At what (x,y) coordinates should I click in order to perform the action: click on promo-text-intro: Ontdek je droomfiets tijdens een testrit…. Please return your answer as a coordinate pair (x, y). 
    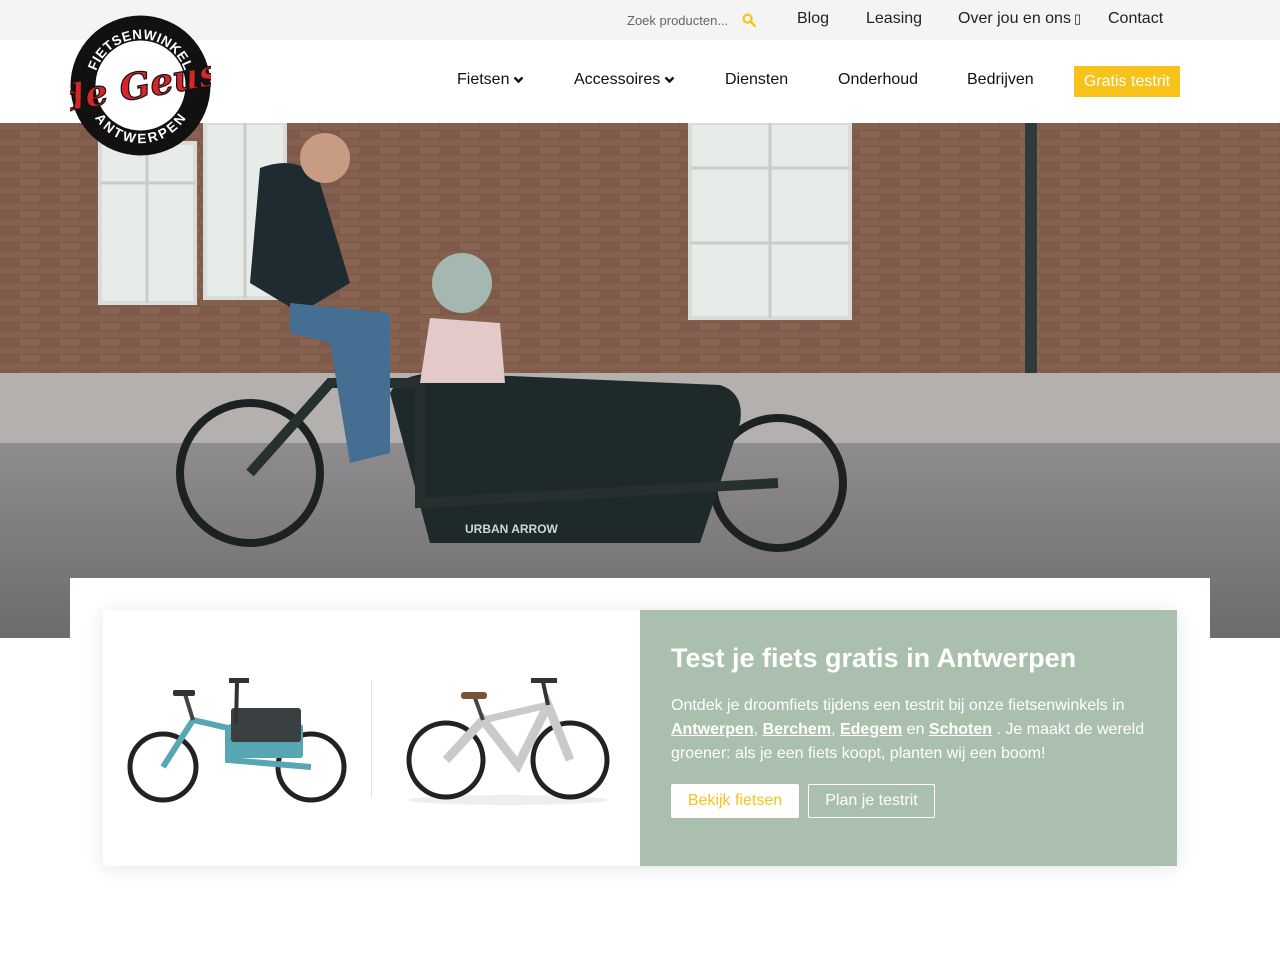
    Looking at the image, I should click on (898, 705).